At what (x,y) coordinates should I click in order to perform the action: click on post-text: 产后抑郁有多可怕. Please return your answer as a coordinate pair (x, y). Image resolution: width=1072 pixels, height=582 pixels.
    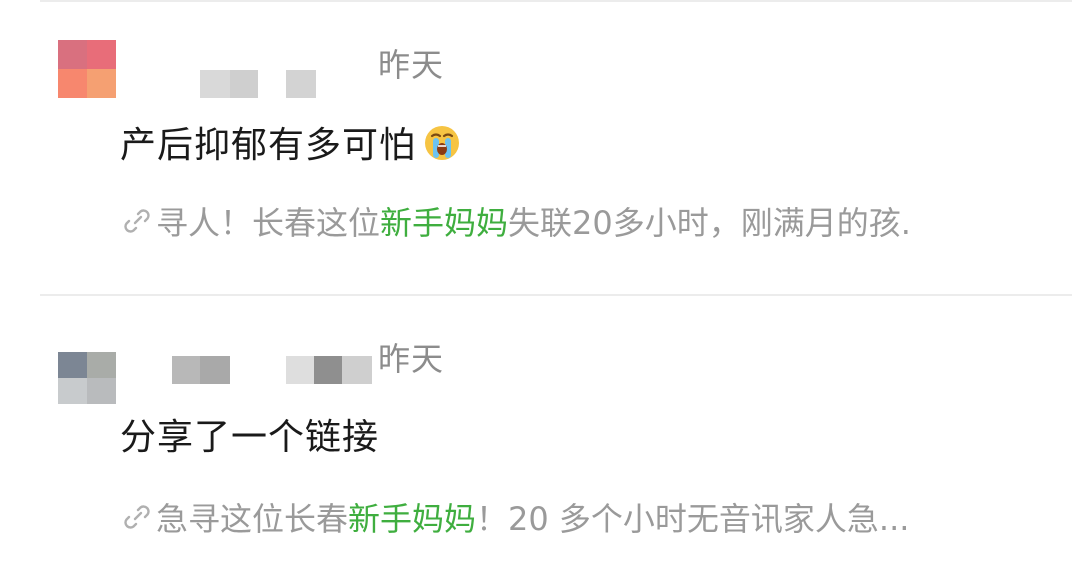
    Looking at the image, I should click on (268, 145).